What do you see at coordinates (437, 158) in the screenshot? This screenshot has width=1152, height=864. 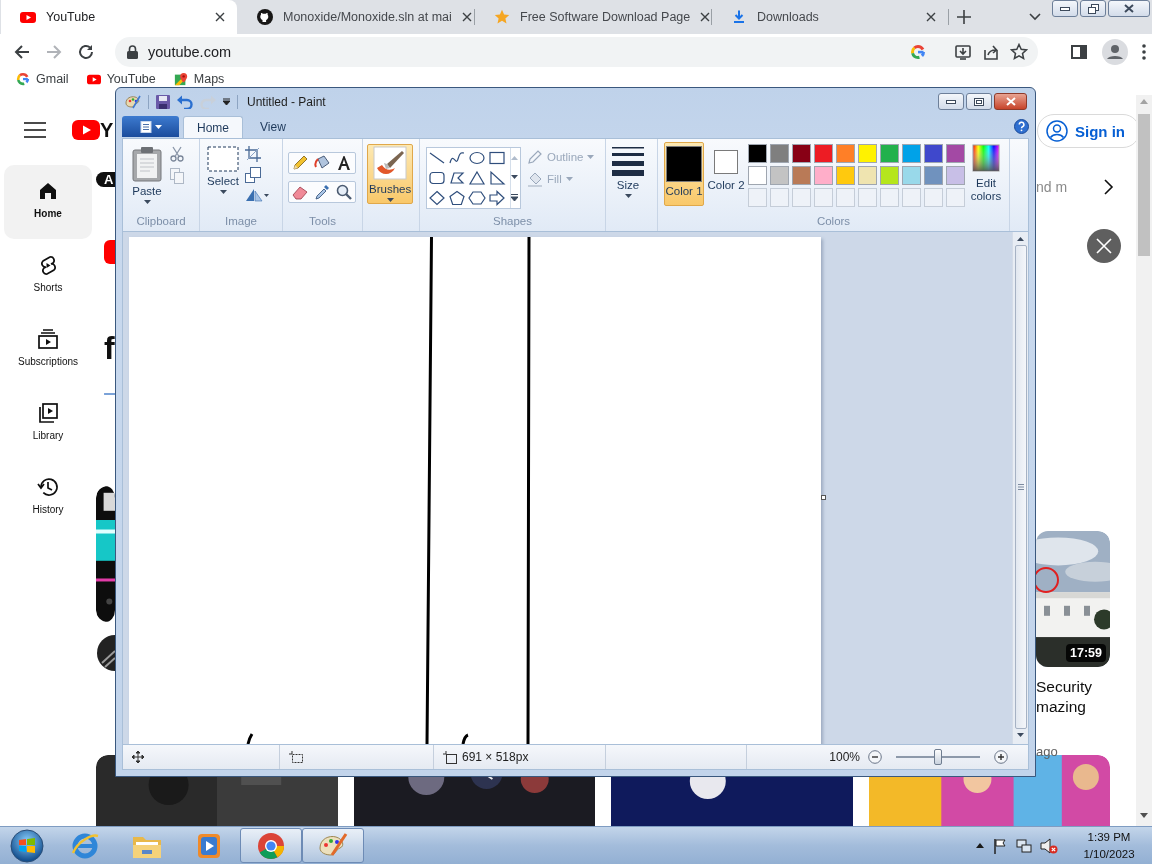 I see `line-icon` at bounding box center [437, 158].